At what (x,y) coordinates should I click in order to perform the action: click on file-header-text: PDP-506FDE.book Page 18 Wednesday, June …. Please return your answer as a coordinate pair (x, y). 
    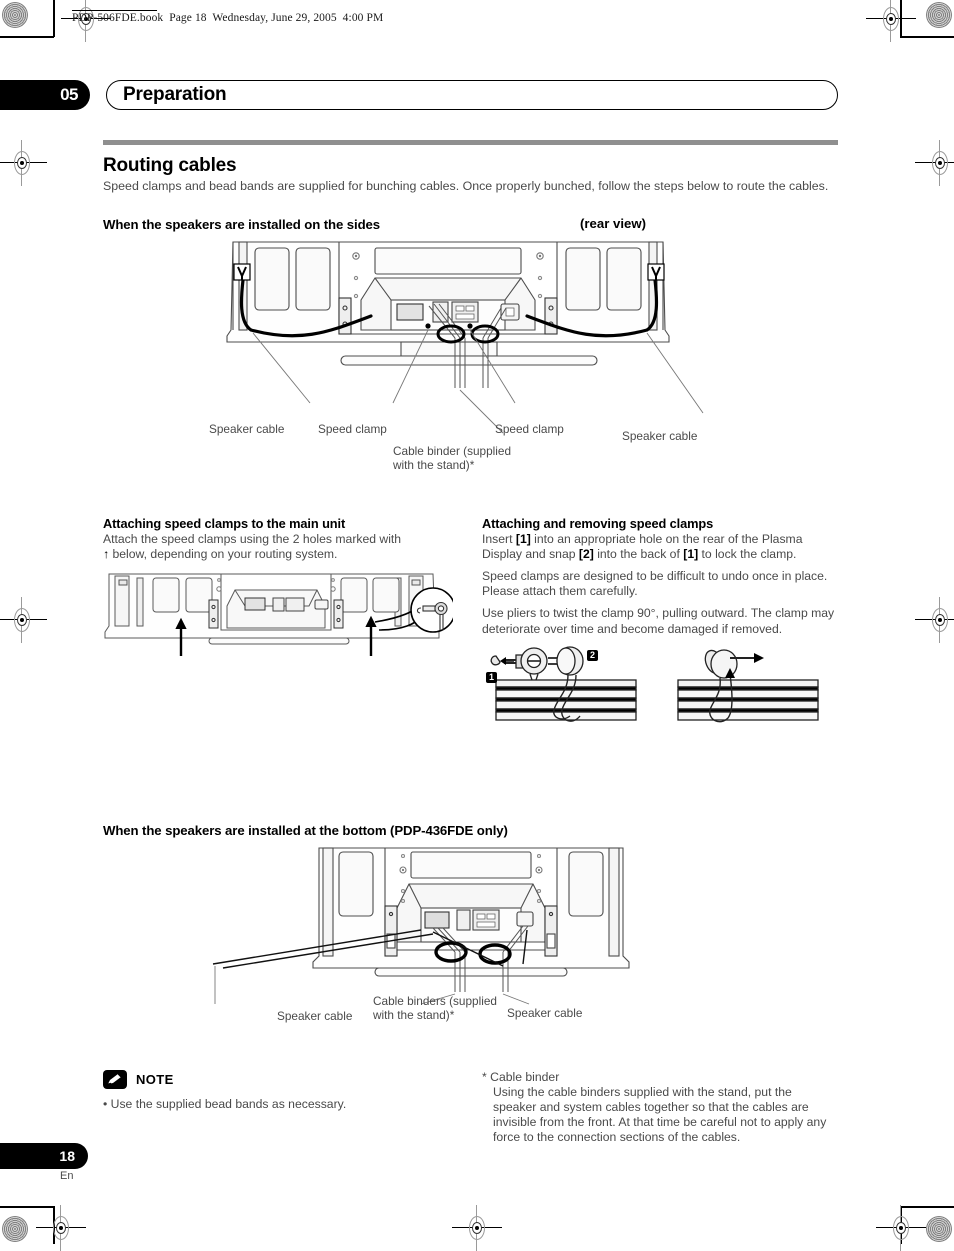
    Looking at the image, I should click on (228, 18).